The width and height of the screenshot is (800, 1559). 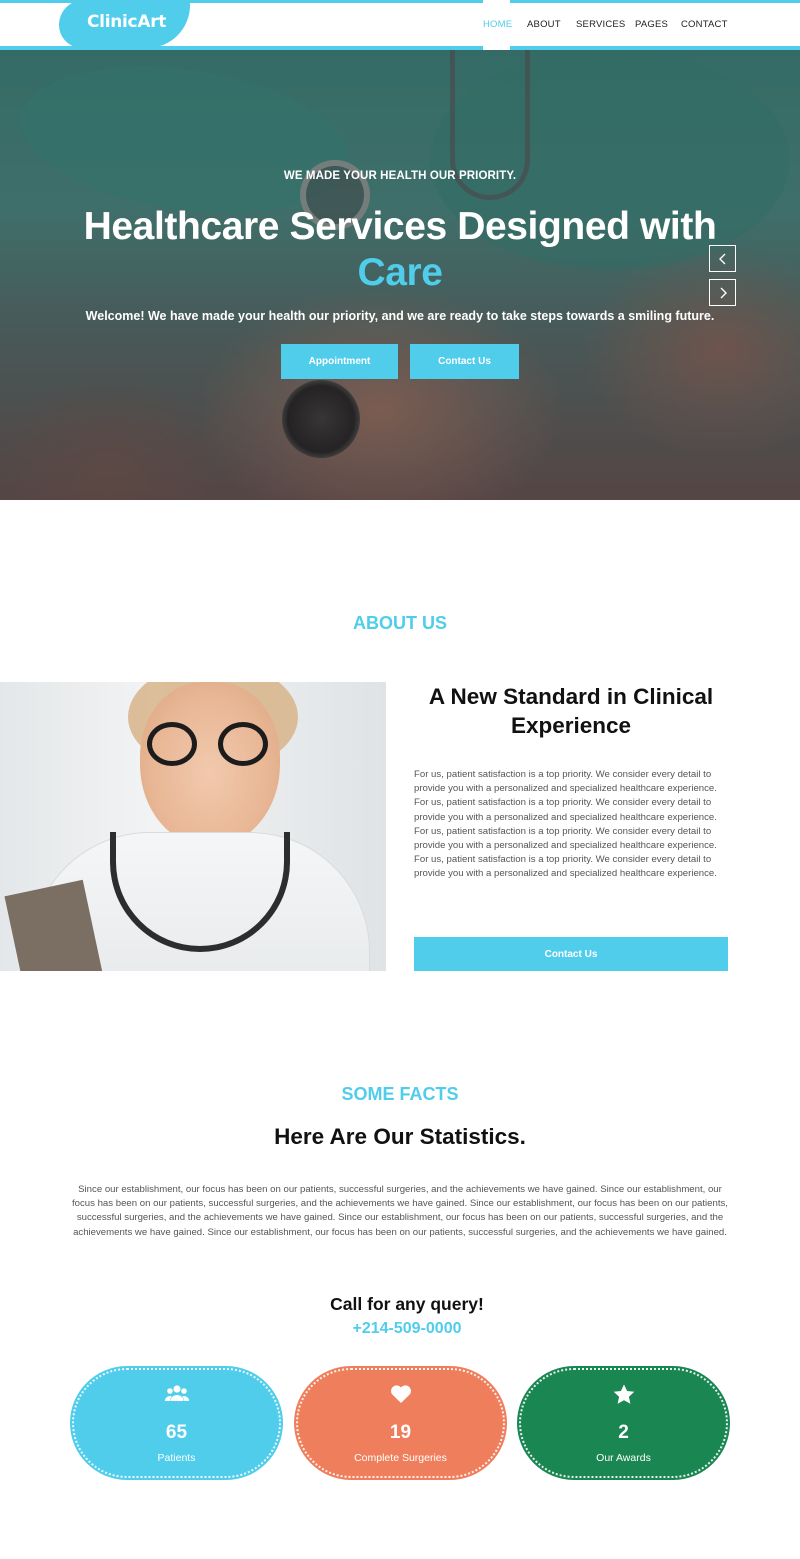 I want to click on heart-icon, so click(x=400, y=1397).